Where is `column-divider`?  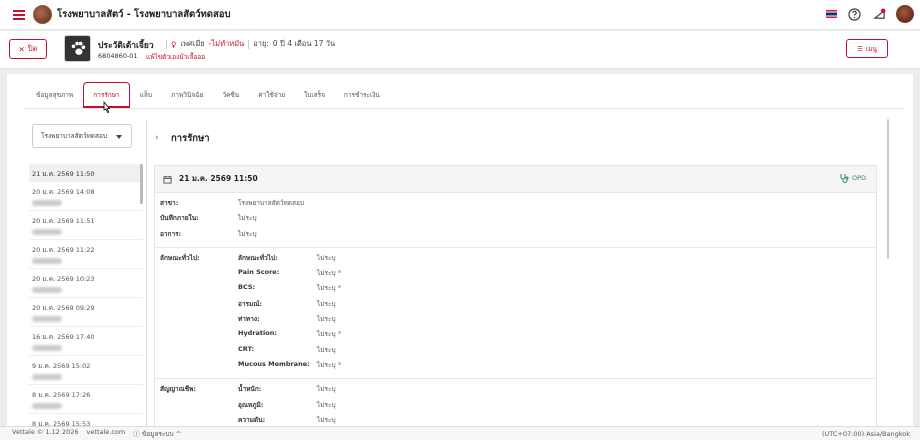 column-divider is located at coordinates (146, 276).